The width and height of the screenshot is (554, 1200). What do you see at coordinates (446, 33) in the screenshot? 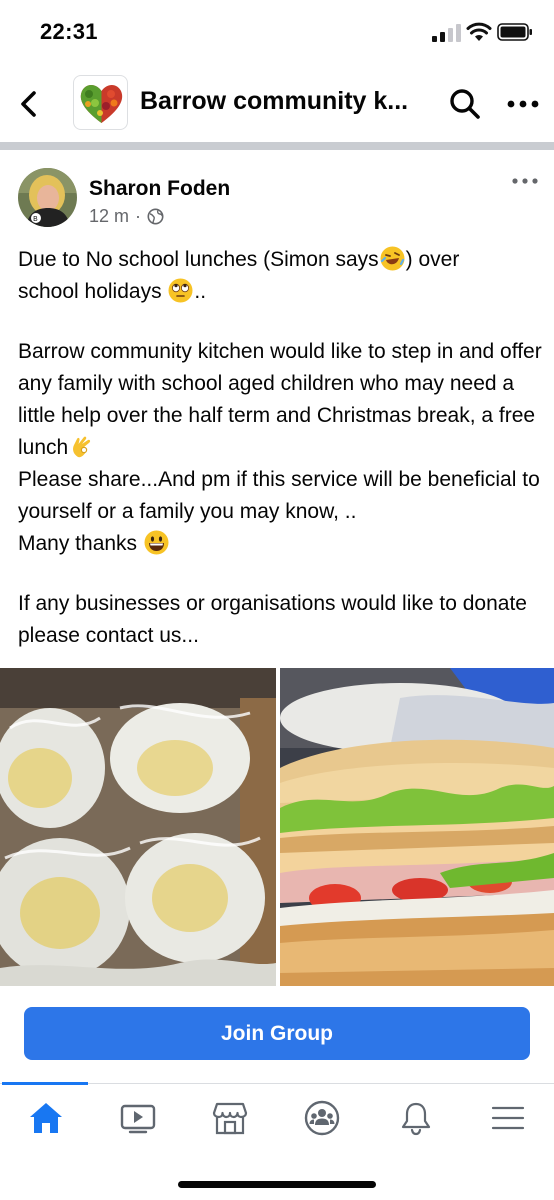
I see `cellular-signal-icon` at bounding box center [446, 33].